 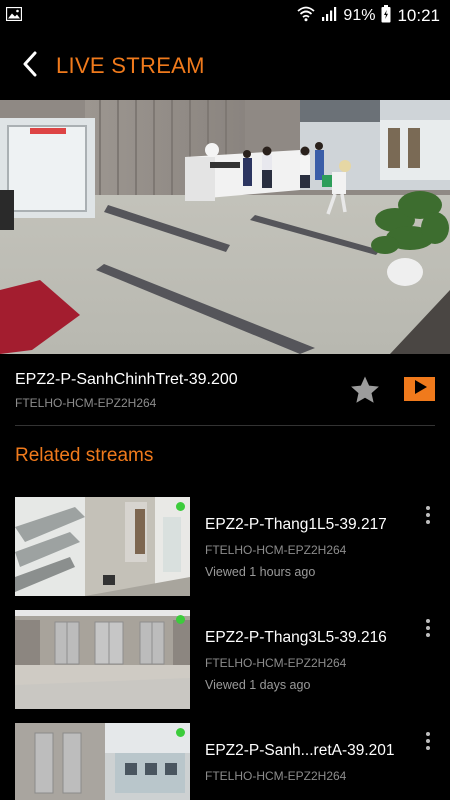 What do you see at coordinates (329, 16) in the screenshot?
I see `signal-icon` at bounding box center [329, 16].